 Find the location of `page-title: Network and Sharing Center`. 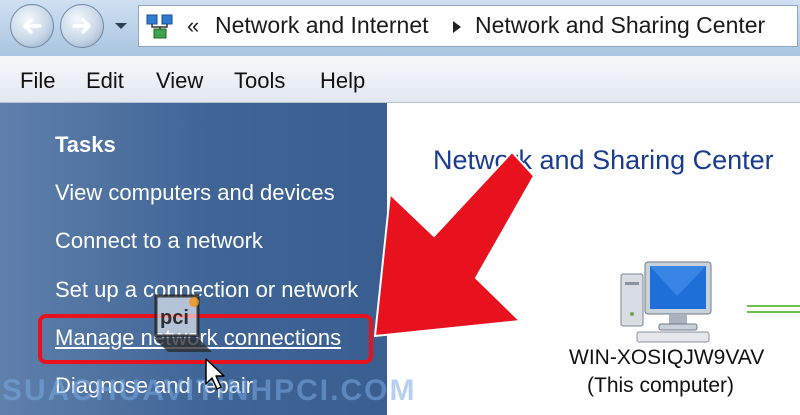

page-title: Network and Sharing Center is located at coordinates (603, 160).